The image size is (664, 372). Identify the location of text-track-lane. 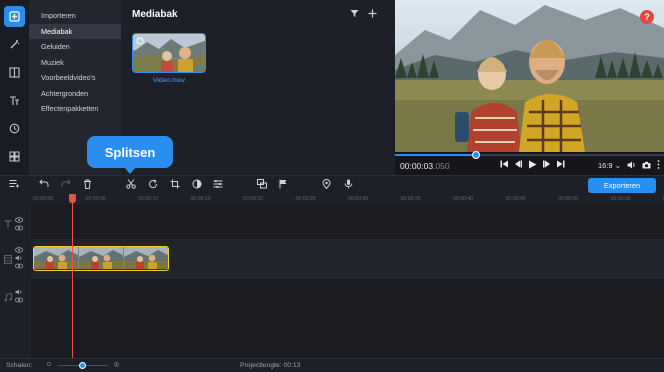
(347, 222).